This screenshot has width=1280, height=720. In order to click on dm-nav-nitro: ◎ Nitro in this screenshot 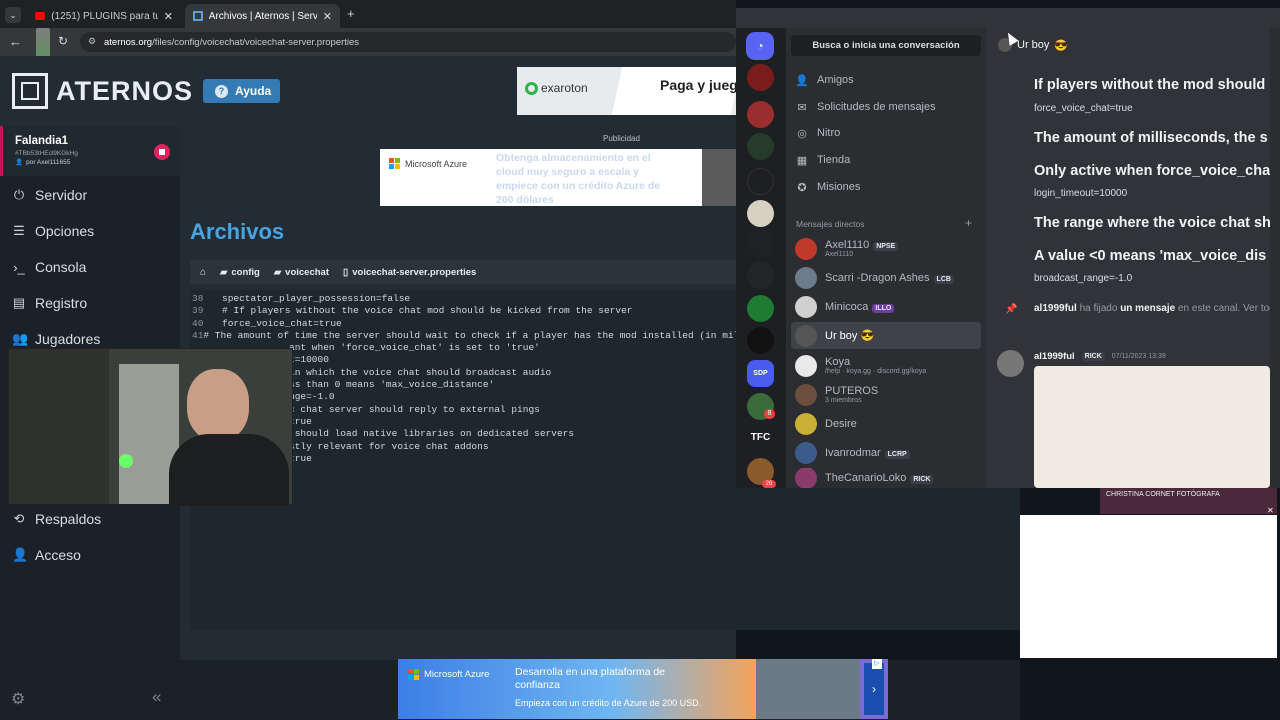, I will do `click(817, 133)`.